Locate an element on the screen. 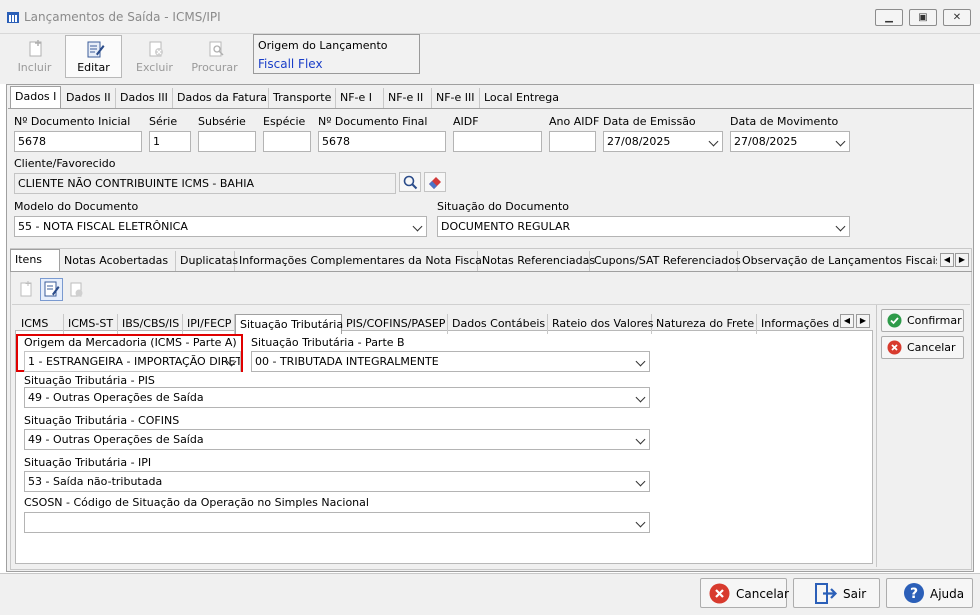  num-doc-inicial-label: Nº Documento Inicial is located at coordinates (72, 121).